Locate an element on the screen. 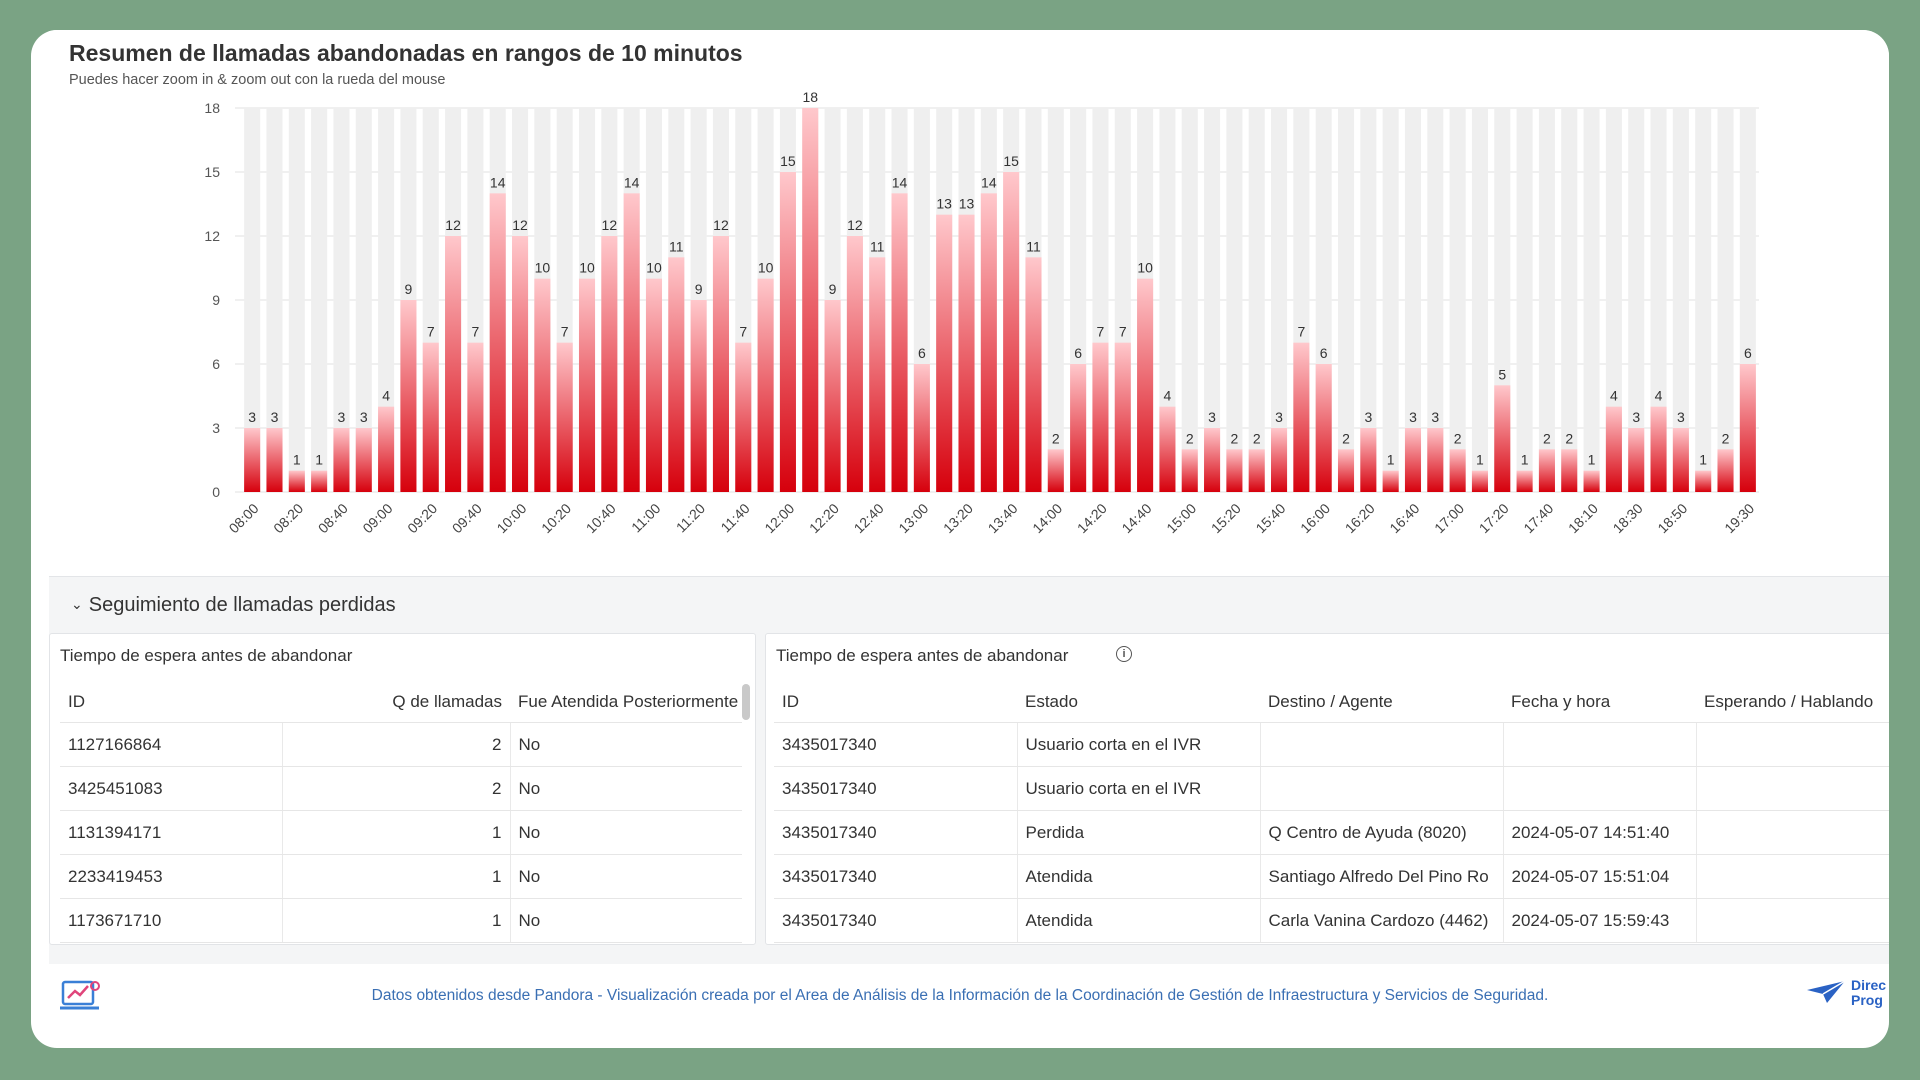 This screenshot has height=1080, width=1920. column-header-waiting: Esperando / Hablando is located at coordinates (1792, 702).